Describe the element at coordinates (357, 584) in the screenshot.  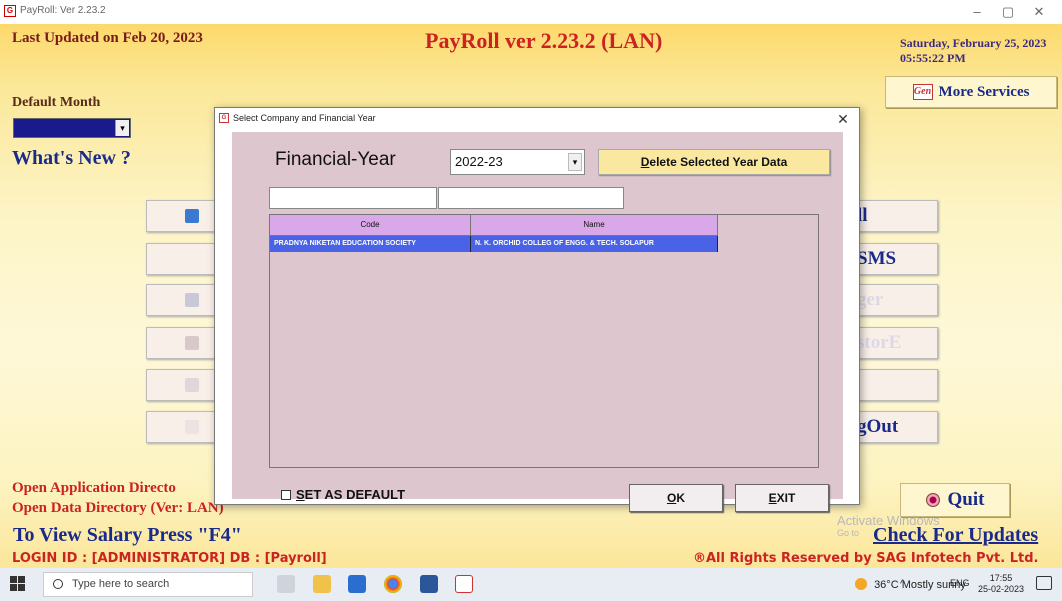
I see `store-icon` at that location.